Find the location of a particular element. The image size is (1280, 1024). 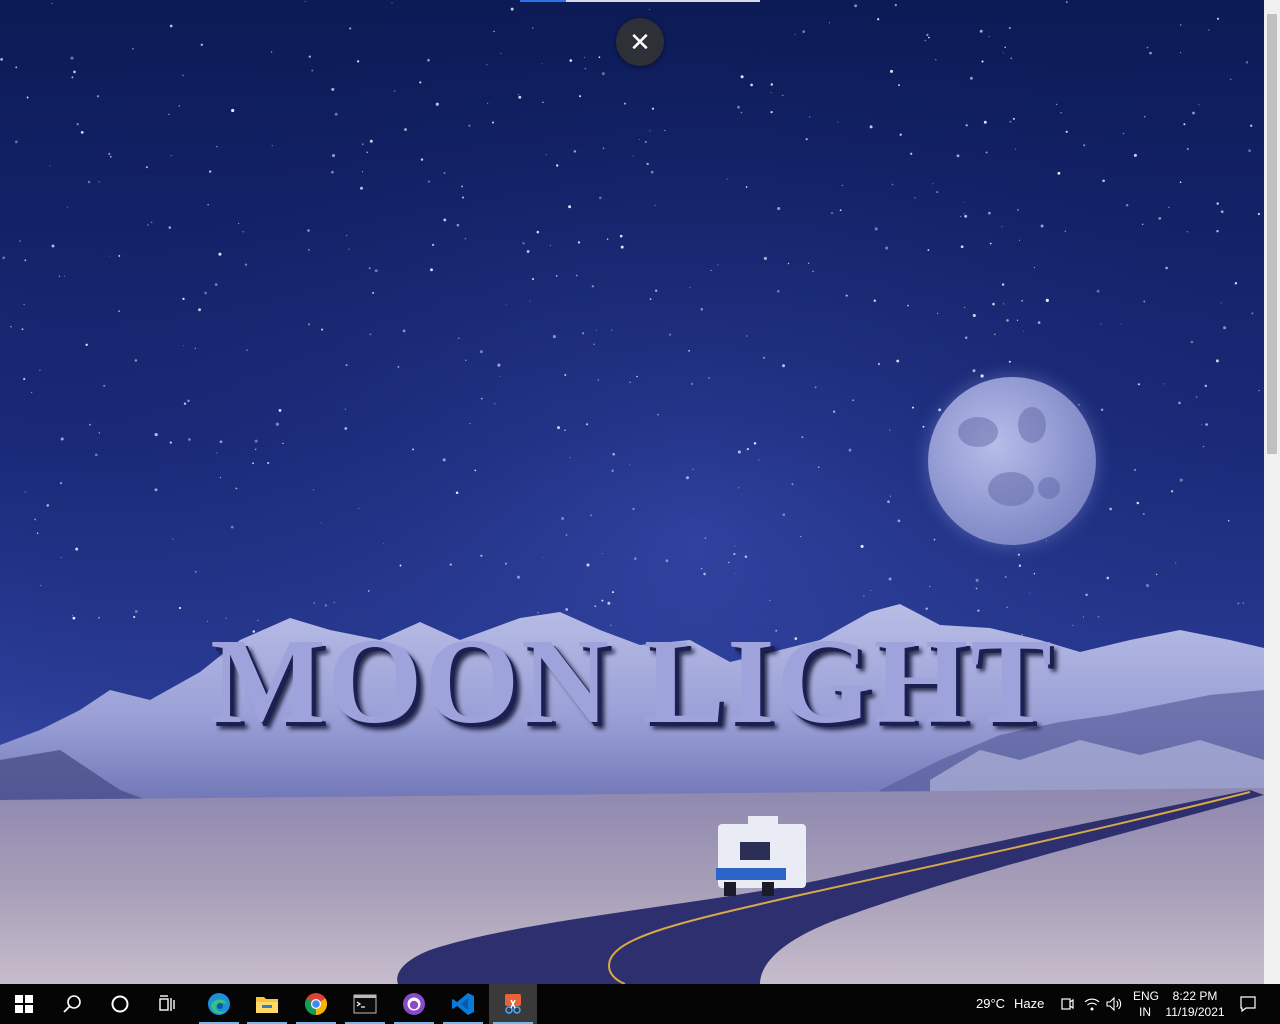

terminal-icon is located at coordinates (365, 1004).